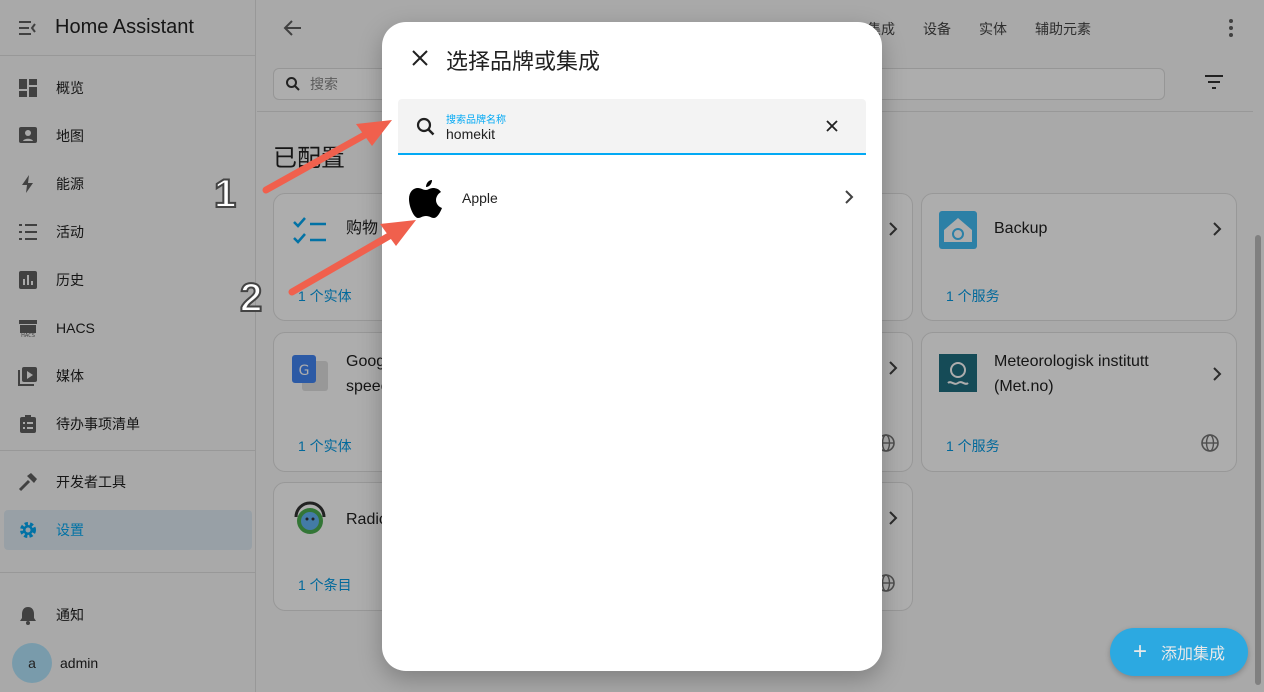  I want to click on result-label: Apple, so click(480, 198).